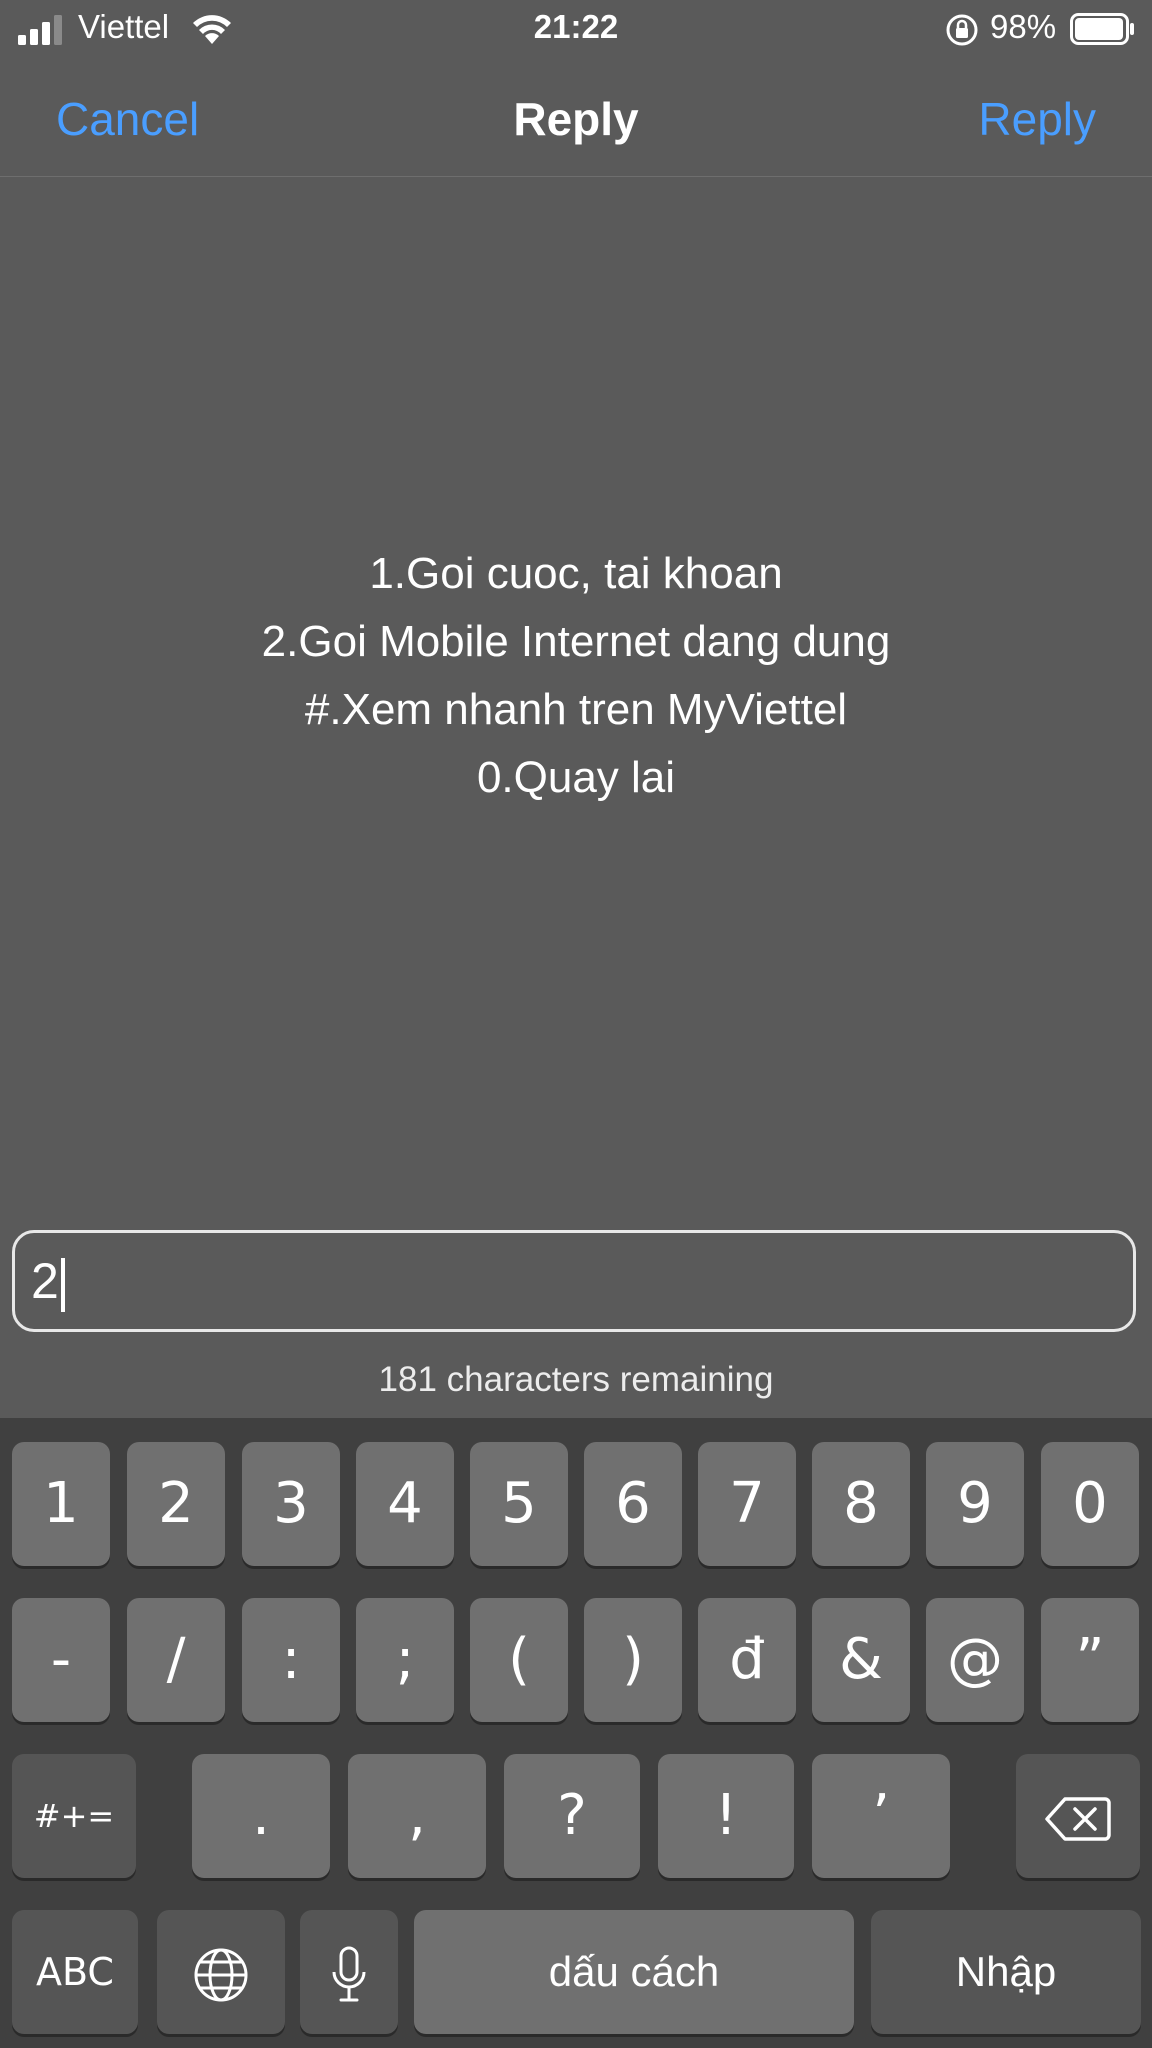 The image size is (1152, 2048). Describe the element at coordinates (747, 1504) in the screenshot. I see `key-7: 7` at that location.